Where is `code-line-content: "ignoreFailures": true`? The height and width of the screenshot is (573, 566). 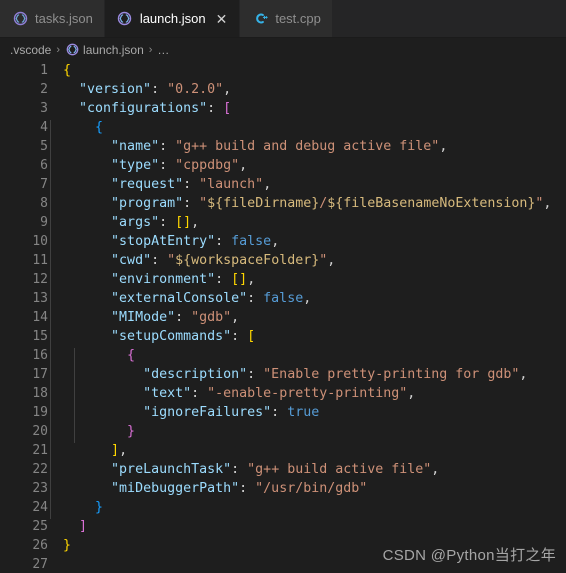
code-line-content: "ignoreFailures": true is located at coordinates (307, 414).